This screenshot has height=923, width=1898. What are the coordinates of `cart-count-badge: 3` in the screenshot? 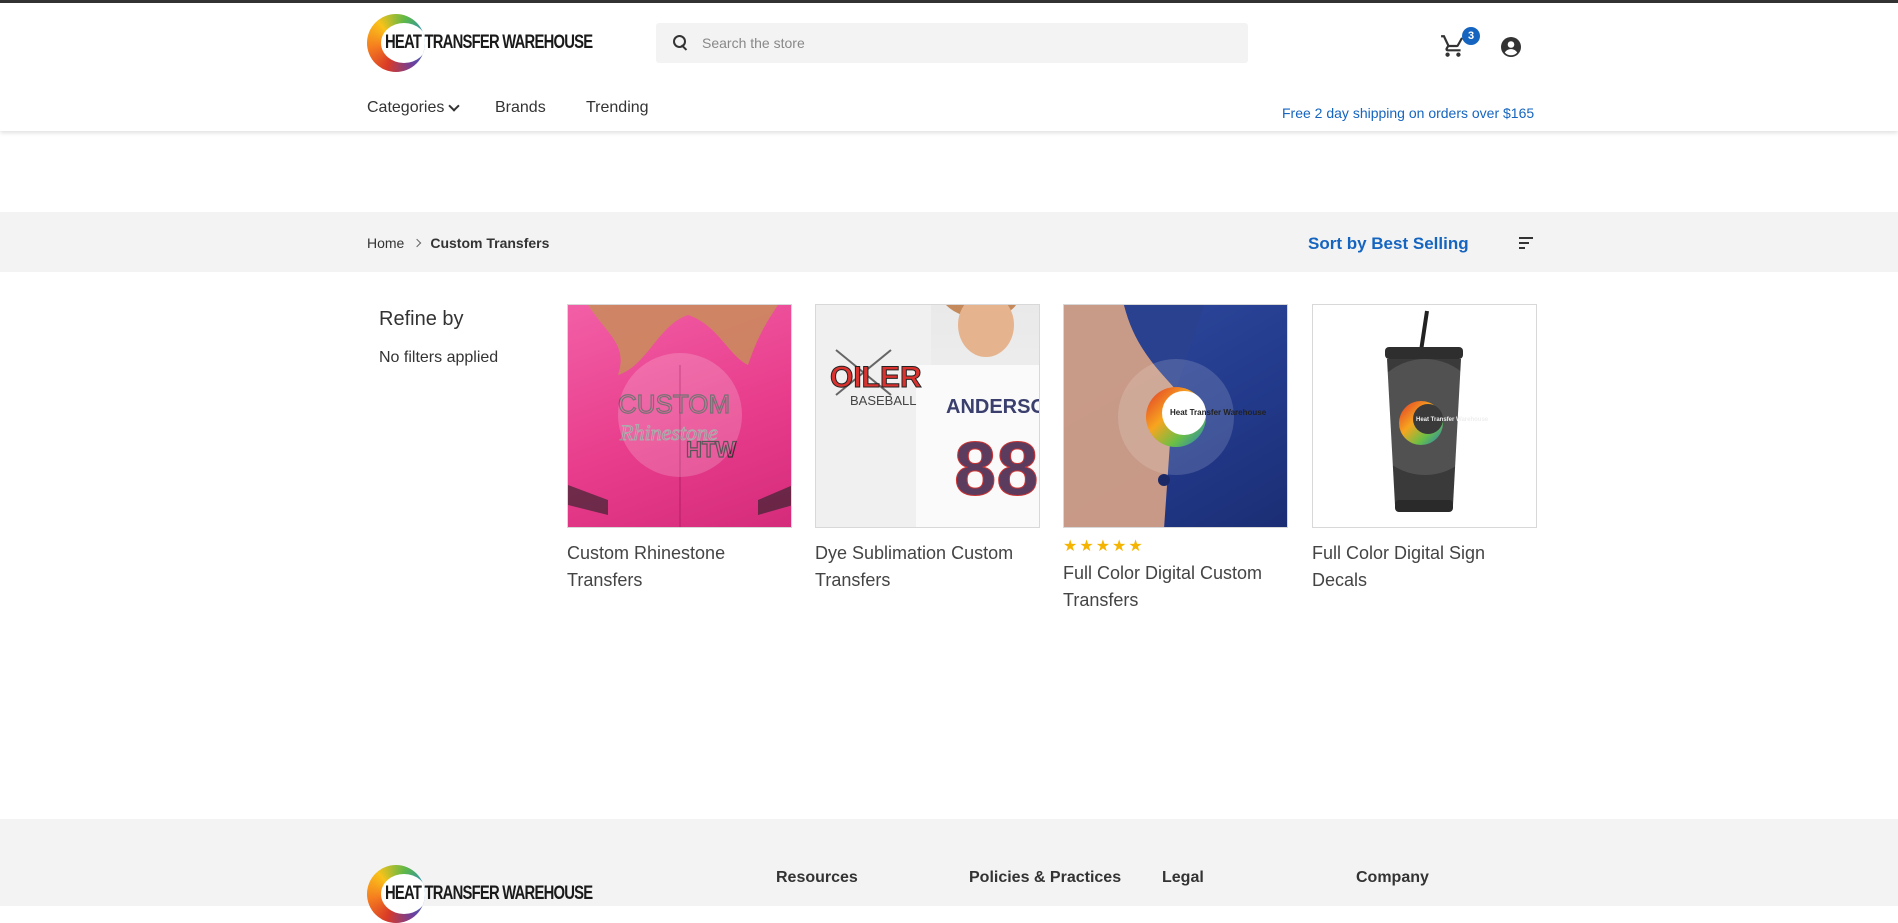 It's located at (1471, 36).